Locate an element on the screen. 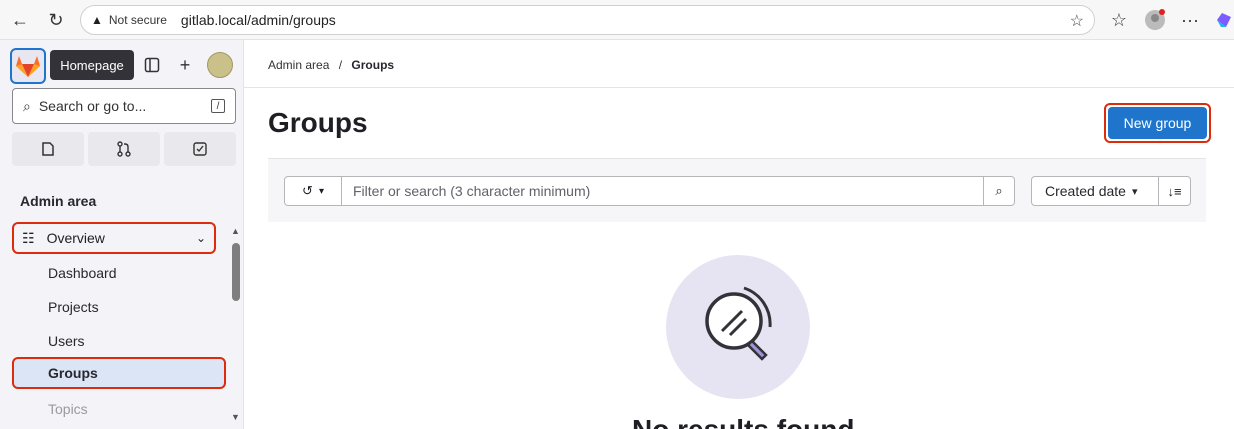 The height and width of the screenshot is (429, 1234). sidebar-item-overview: ☷ Overview ⌄ is located at coordinates (114, 238).